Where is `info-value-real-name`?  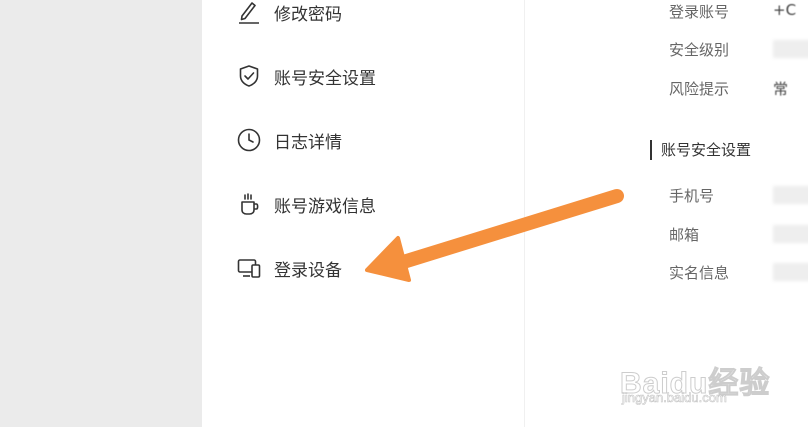 info-value-real-name is located at coordinates (790, 272).